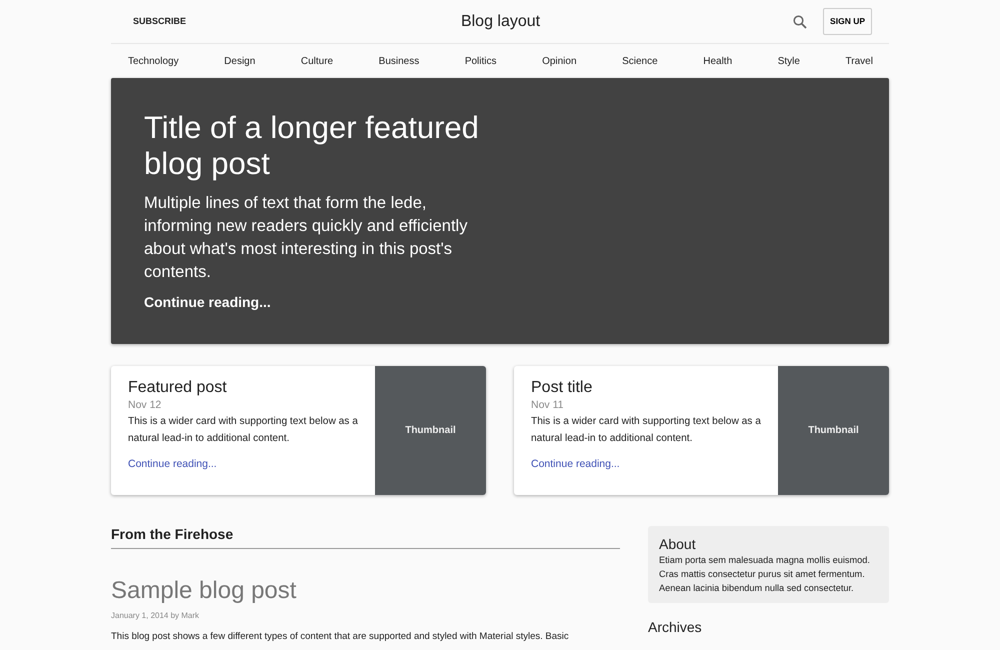  Describe the element at coordinates (859, 61) in the screenshot. I see `nav-link: Travel` at that location.